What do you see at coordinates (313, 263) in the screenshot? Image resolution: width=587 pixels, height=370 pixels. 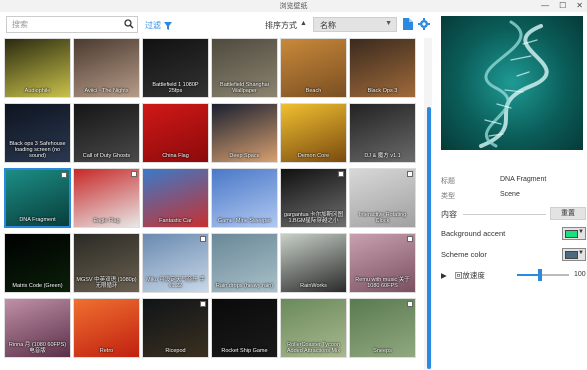 I see `wallpaper-tile: RainWorks` at bounding box center [313, 263].